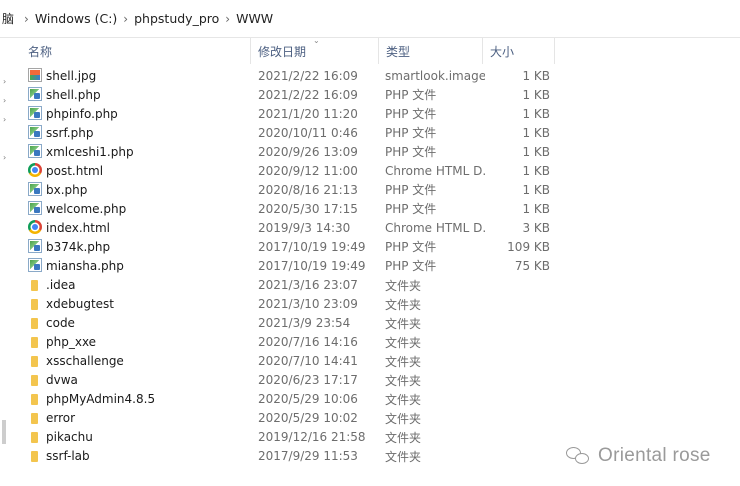 The image size is (740, 486). I want to click on file-row: dvwa 2020/6/23 17:17 文件夹, so click(370, 380).